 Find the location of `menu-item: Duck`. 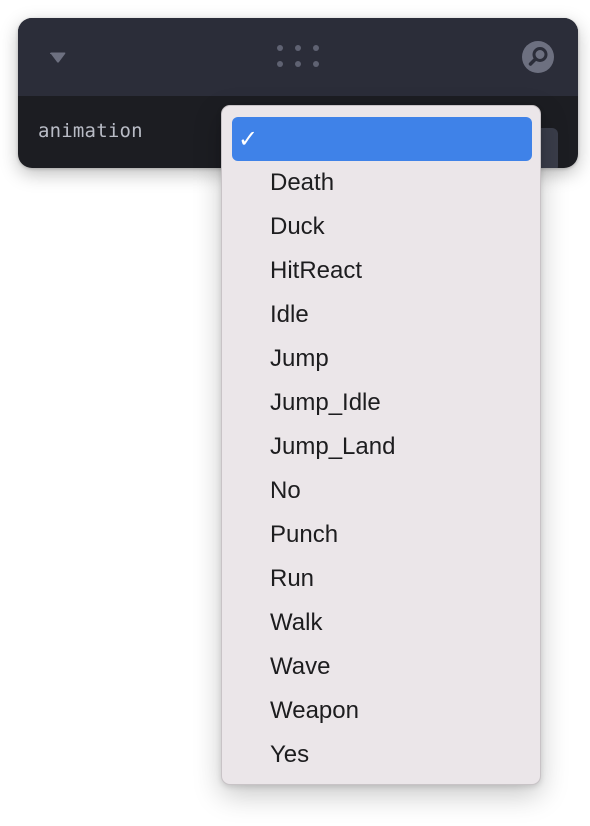

menu-item: Duck is located at coordinates (382, 227).